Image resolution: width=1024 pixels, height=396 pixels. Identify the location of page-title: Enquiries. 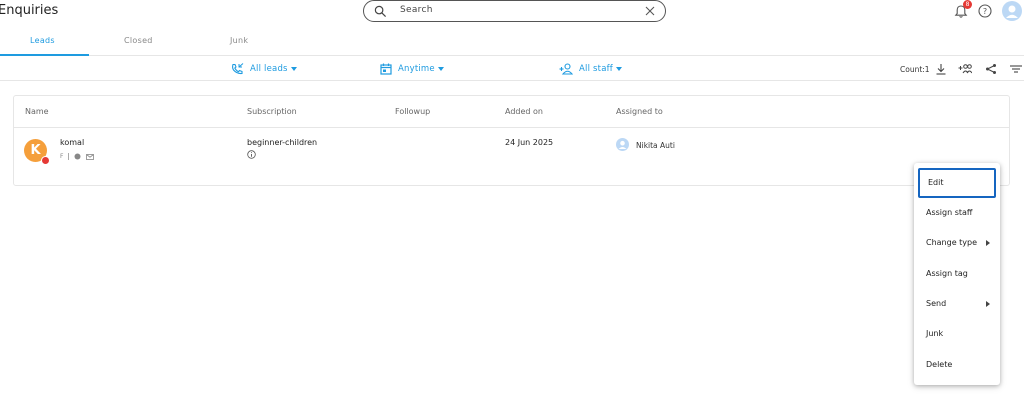
(29, 10).